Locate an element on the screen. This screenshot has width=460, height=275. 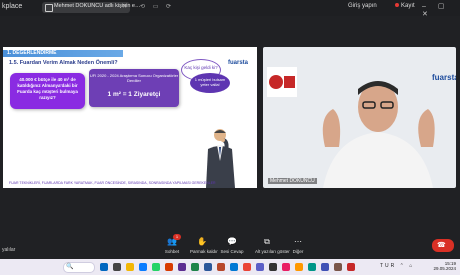
app-title: kplace is located at coordinates (12, 6).